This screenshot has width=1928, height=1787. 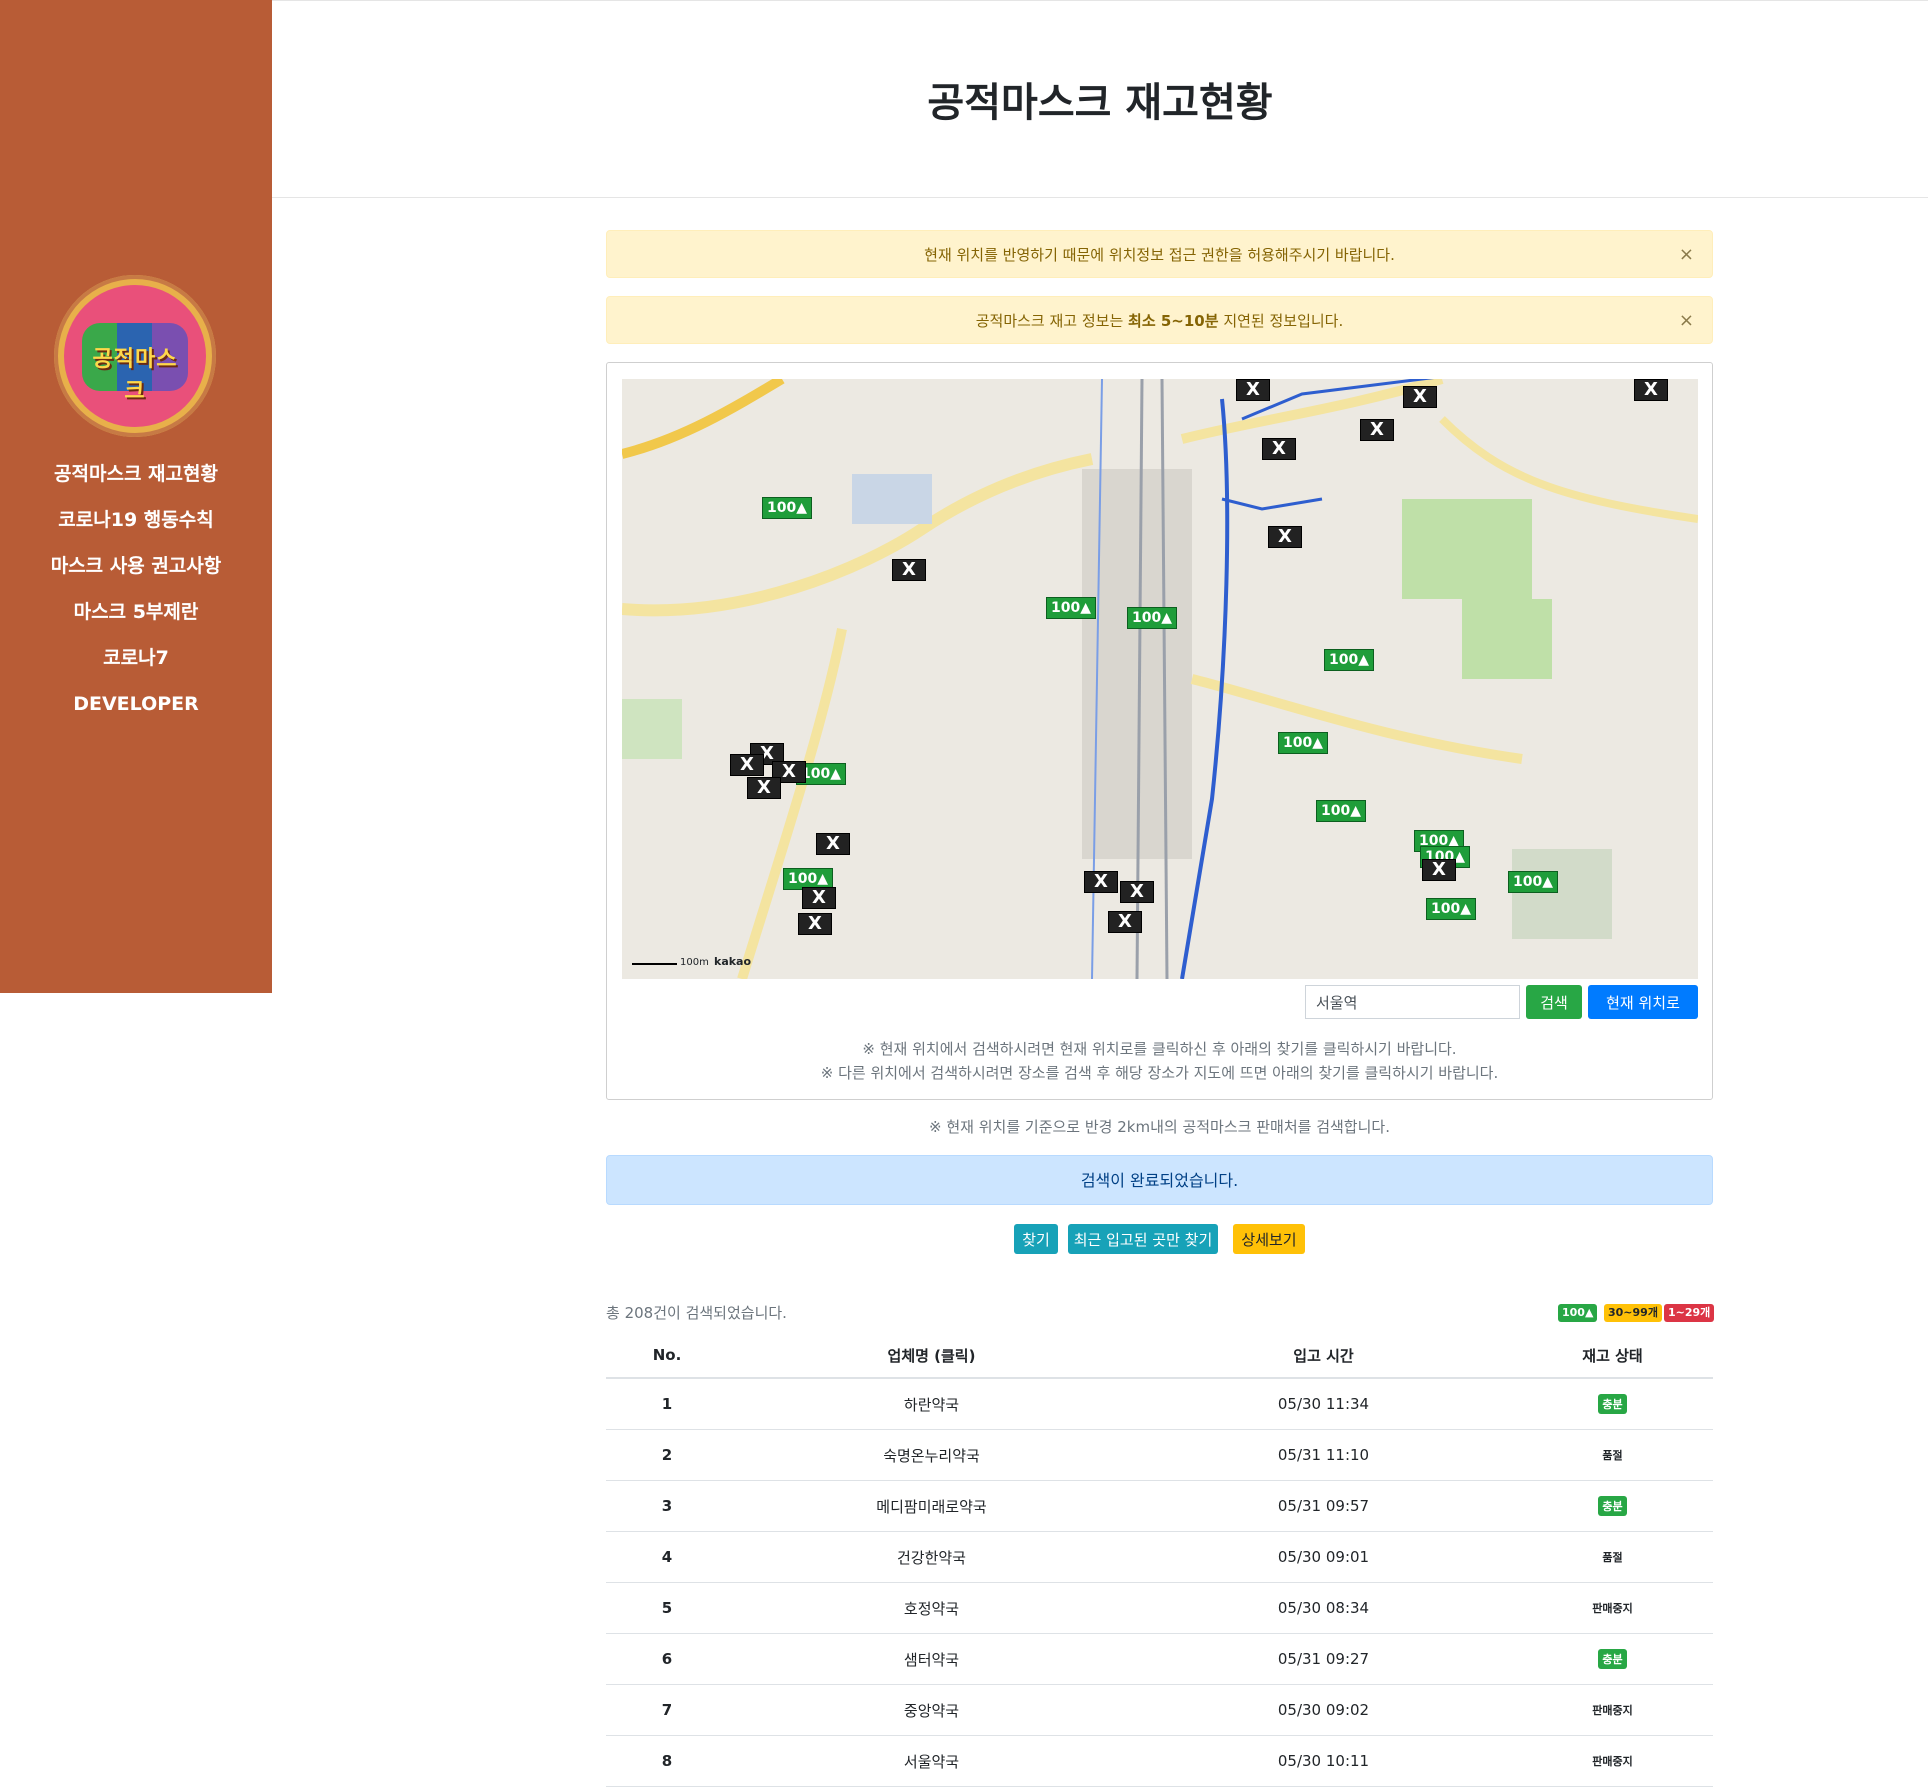 I want to click on header-divider, so click(x=1100, y=197).